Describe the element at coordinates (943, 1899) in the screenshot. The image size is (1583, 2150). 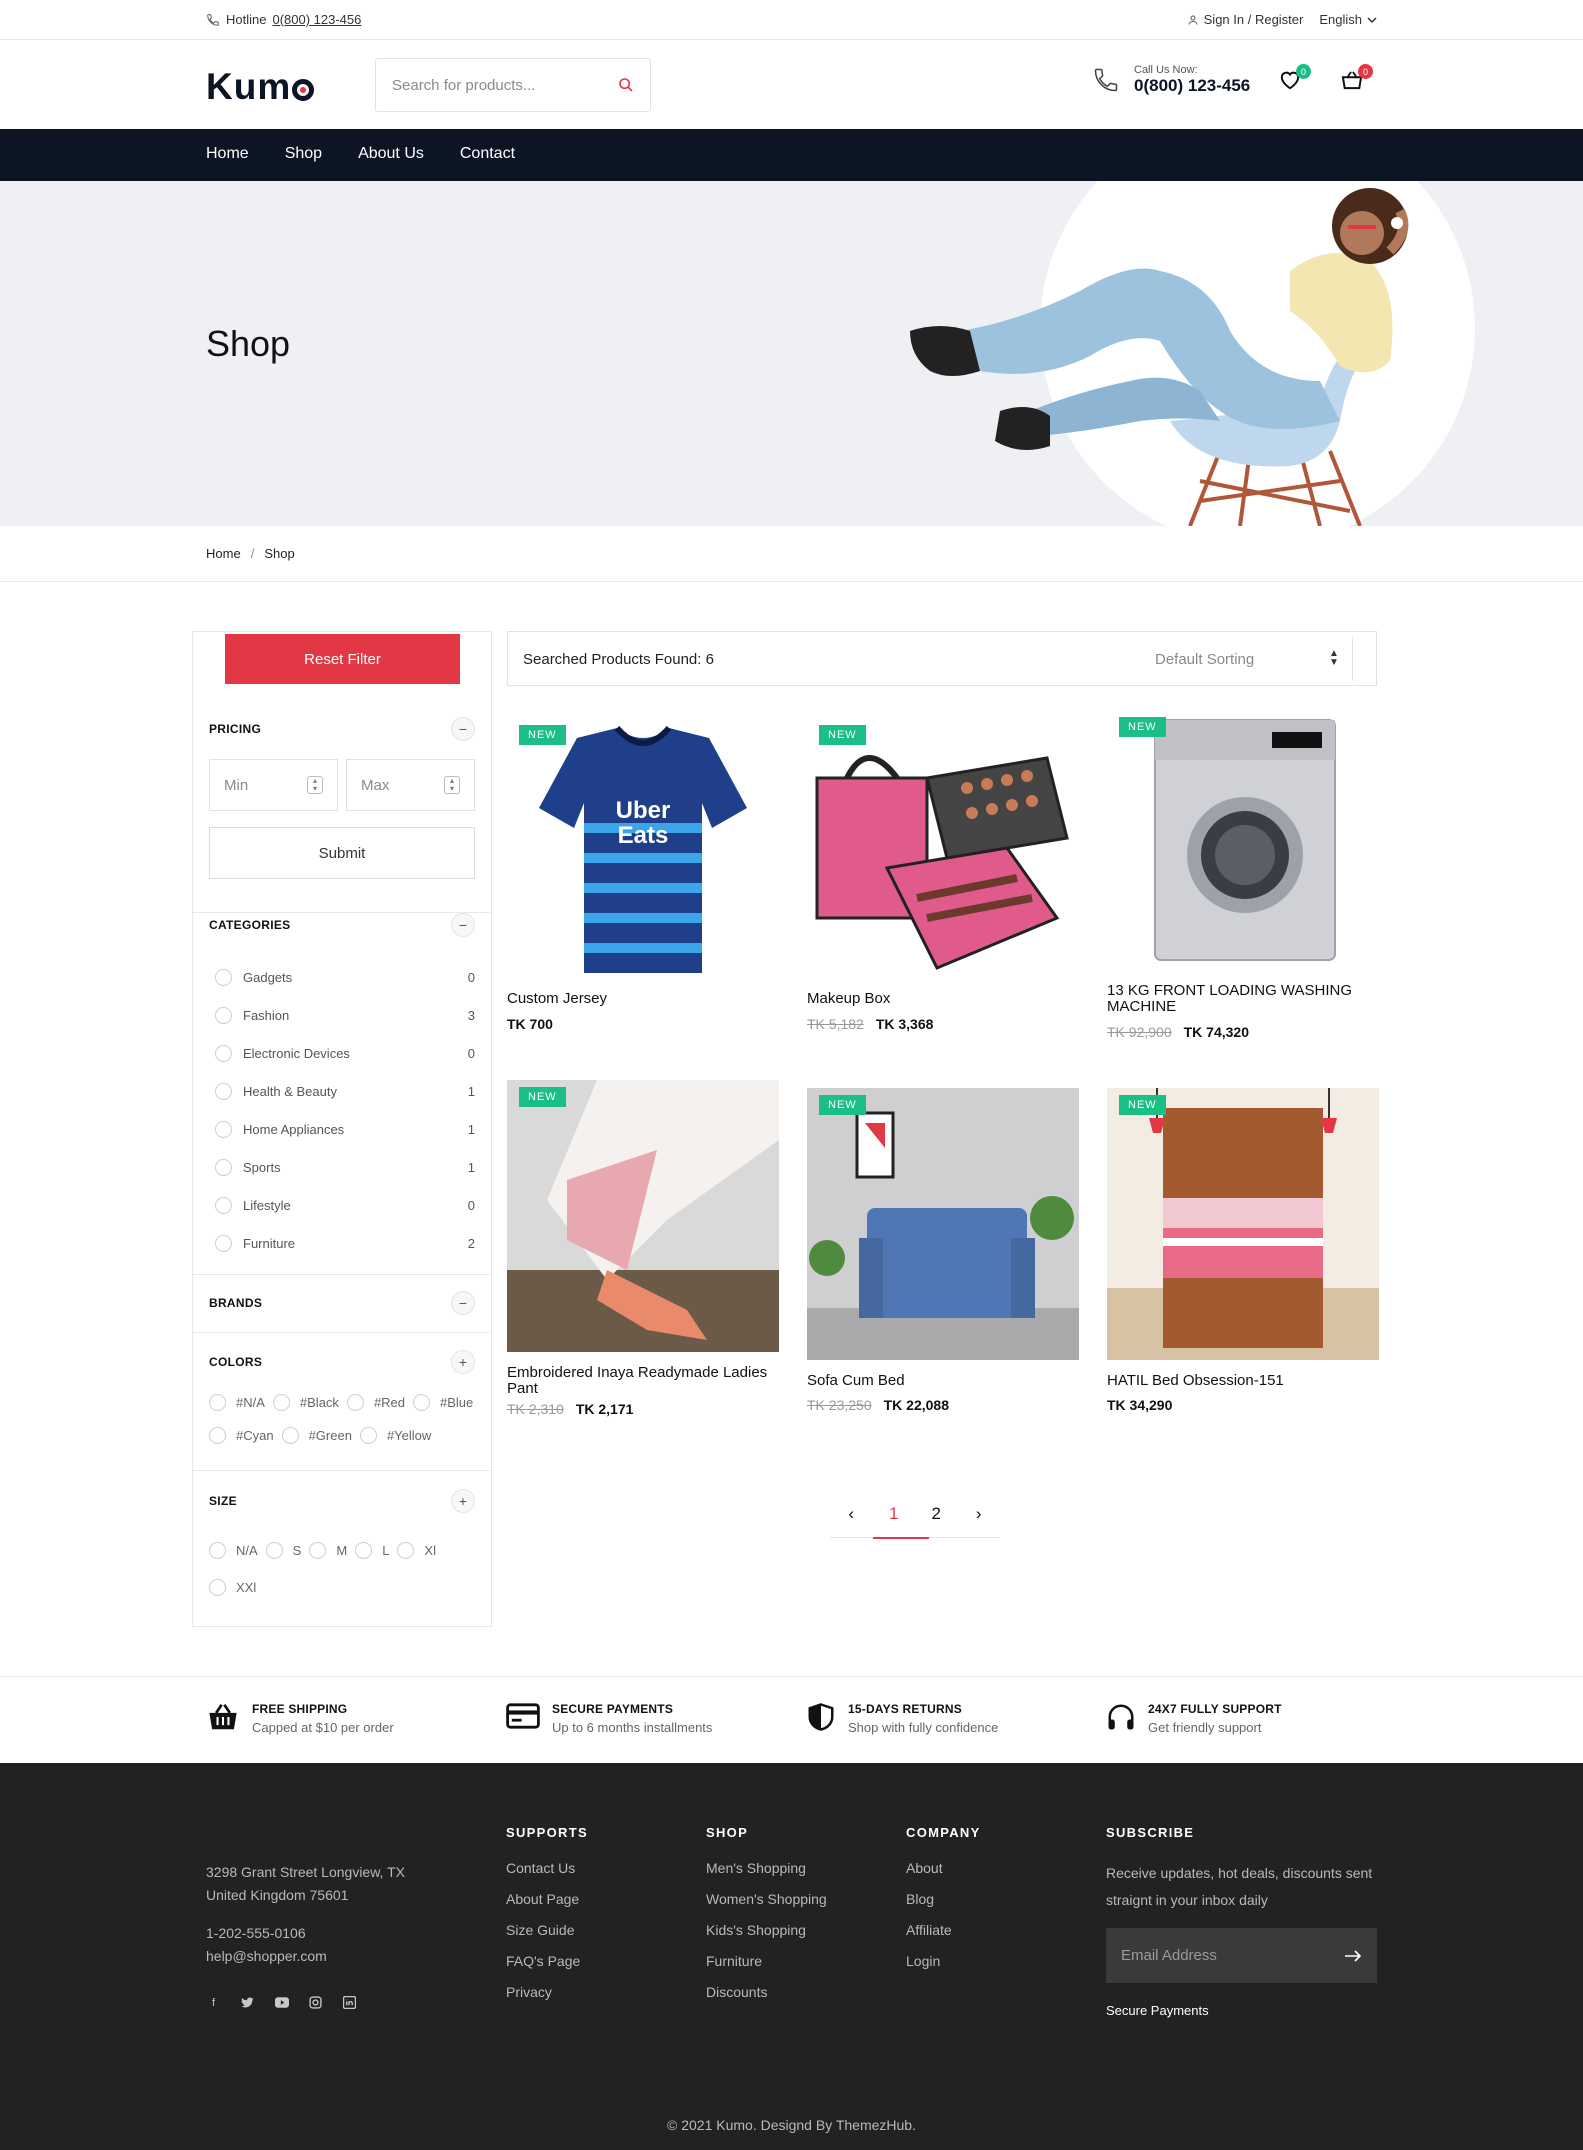
I see `footer-link: Blog` at that location.